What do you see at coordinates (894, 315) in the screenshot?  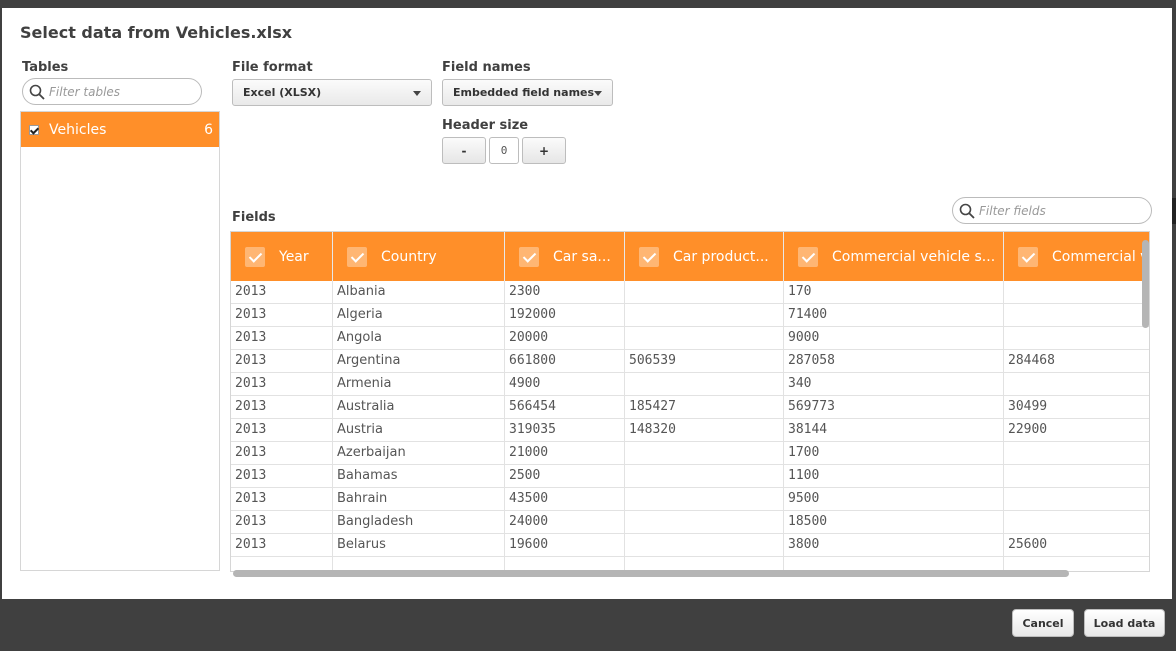 I see `table-cell: 71400` at bounding box center [894, 315].